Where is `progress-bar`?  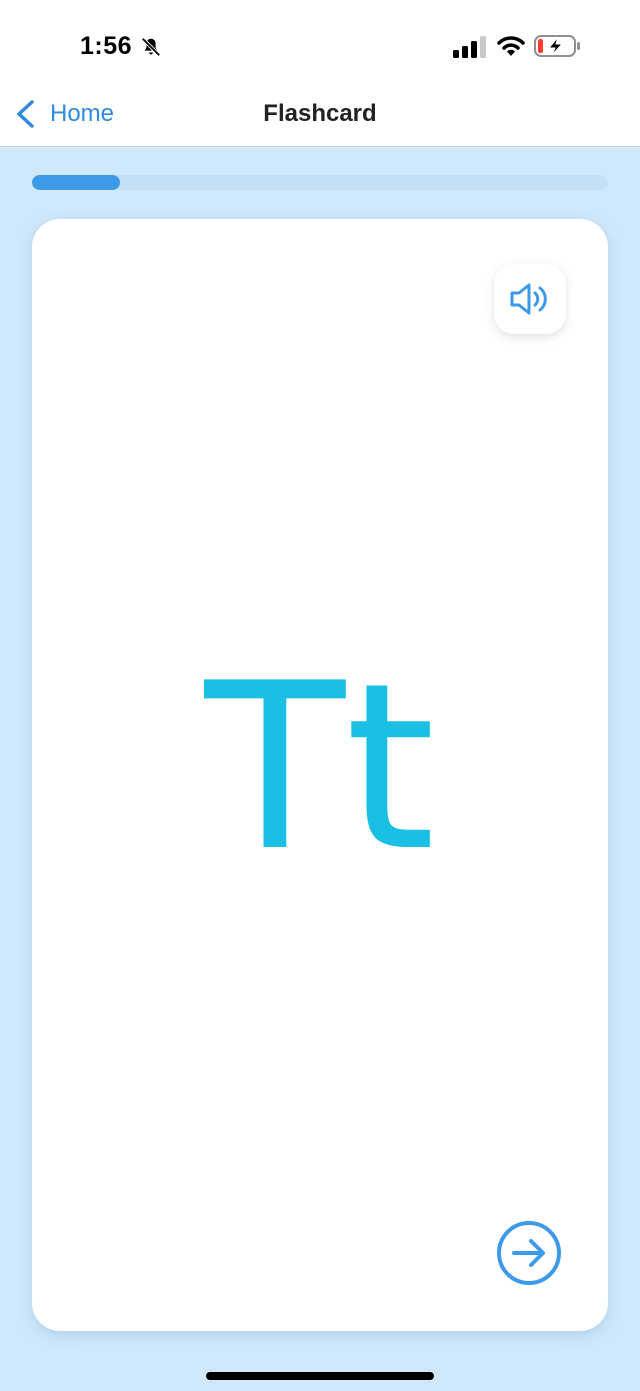
progress-bar is located at coordinates (320, 182).